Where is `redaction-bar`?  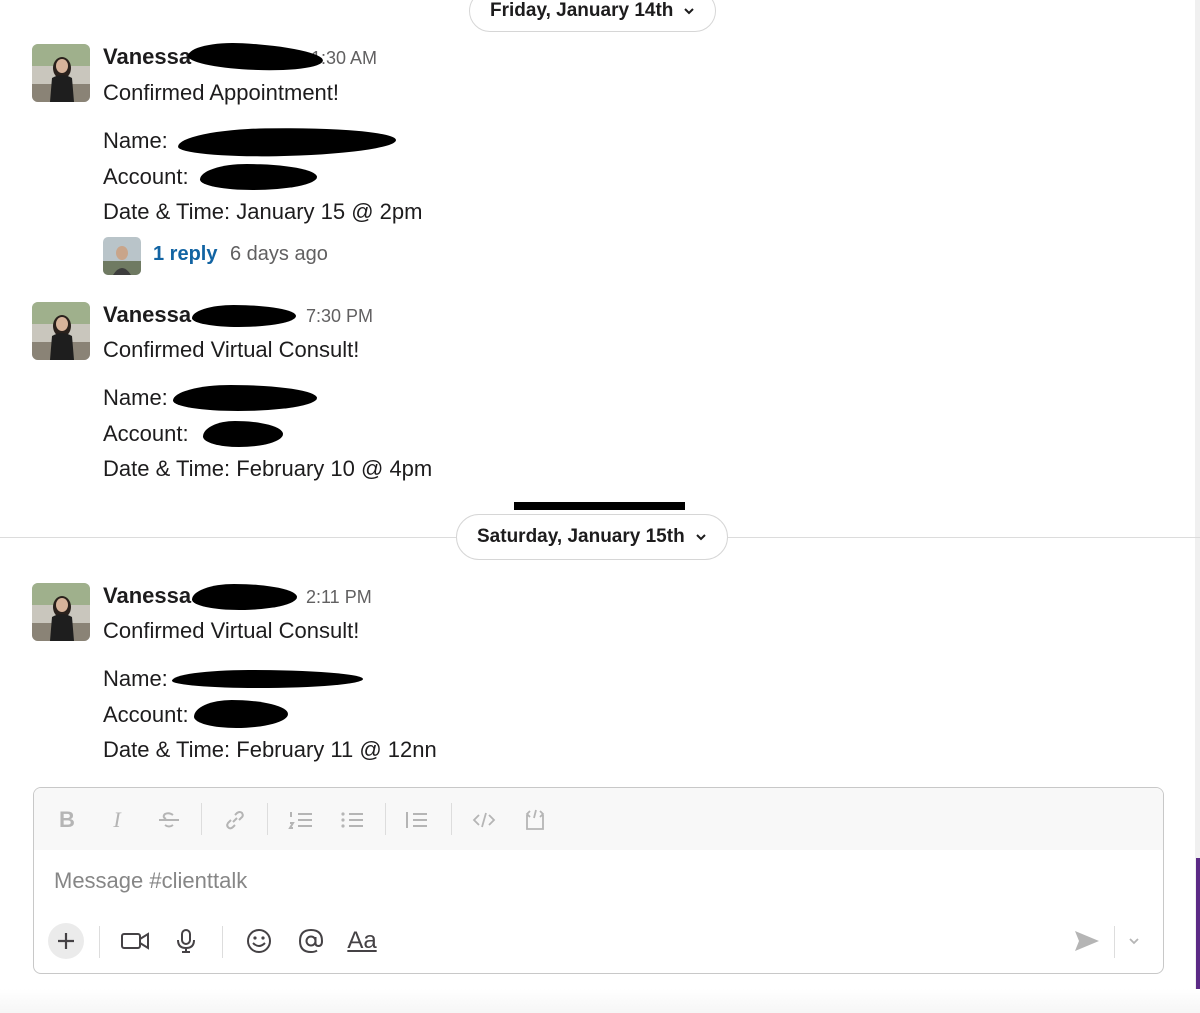
redaction-bar is located at coordinates (599, 506).